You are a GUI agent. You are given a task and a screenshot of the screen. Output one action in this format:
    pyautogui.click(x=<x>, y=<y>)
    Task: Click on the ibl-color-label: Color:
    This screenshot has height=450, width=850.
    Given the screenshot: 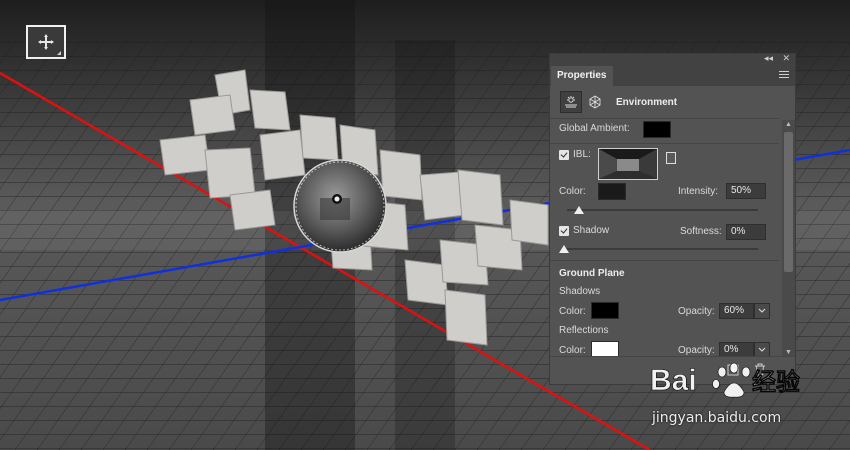 What is the action you would take?
    pyautogui.click(x=572, y=191)
    